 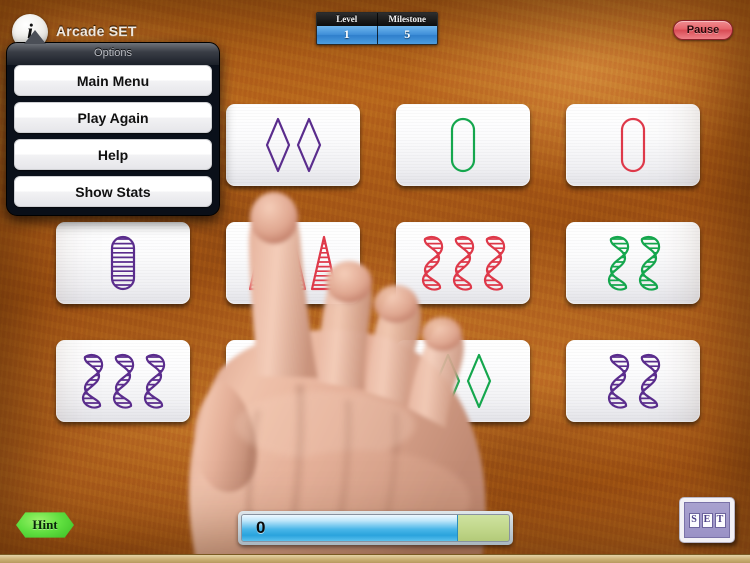 What do you see at coordinates (113, 117) in the screenshot?
I see `play-again-button: Play Again` at bounding box center [113, 117].